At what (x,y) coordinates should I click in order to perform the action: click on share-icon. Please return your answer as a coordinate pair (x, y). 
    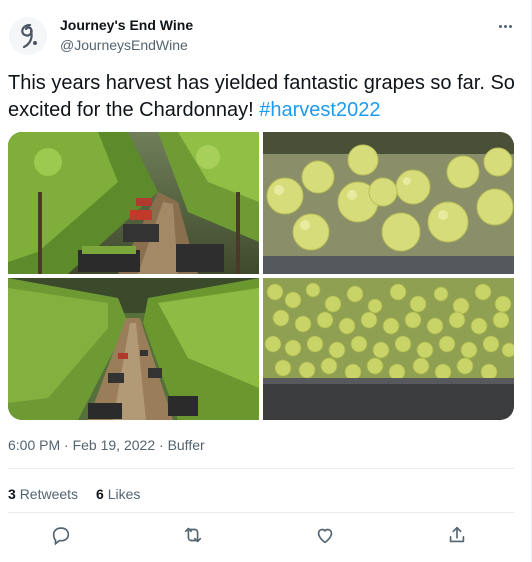
    Looking at the image, I should click on (458, 536).